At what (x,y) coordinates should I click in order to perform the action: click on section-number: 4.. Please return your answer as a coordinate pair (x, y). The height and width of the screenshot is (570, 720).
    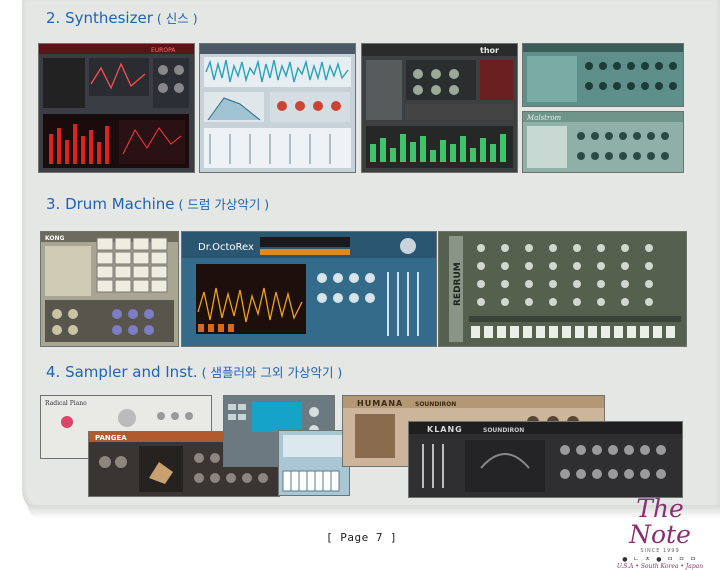
    Looking at the image, I should click on (53, 372).